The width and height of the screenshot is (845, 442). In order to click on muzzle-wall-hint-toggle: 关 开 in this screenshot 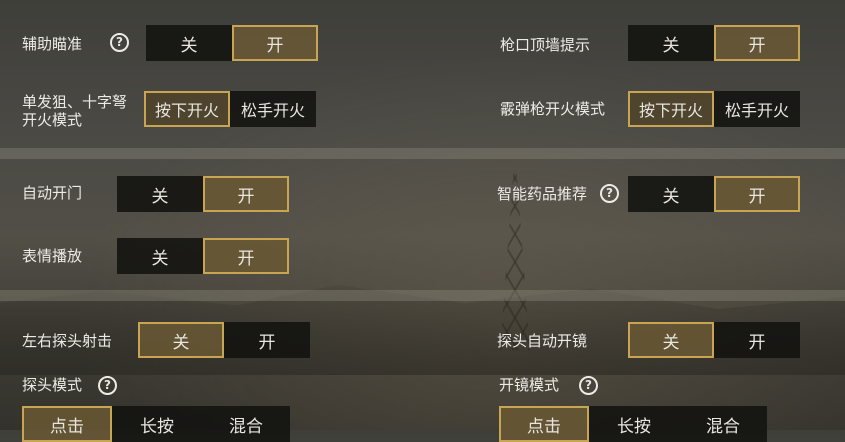, I will do `click(714, 43)`.